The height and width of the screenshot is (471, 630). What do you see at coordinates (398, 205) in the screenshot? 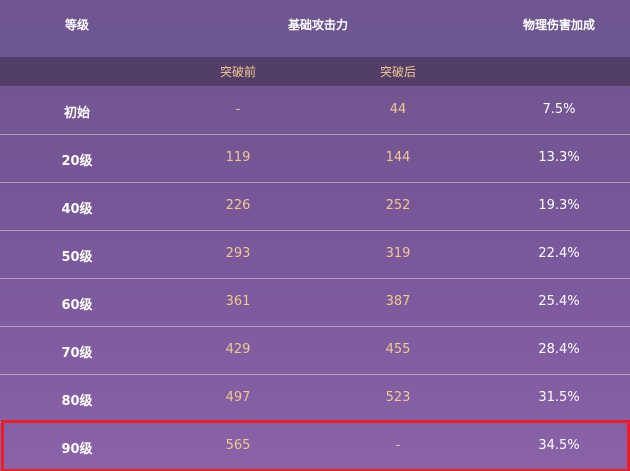
I see `row-atk-after: 252` at bounding box center [398, 205].